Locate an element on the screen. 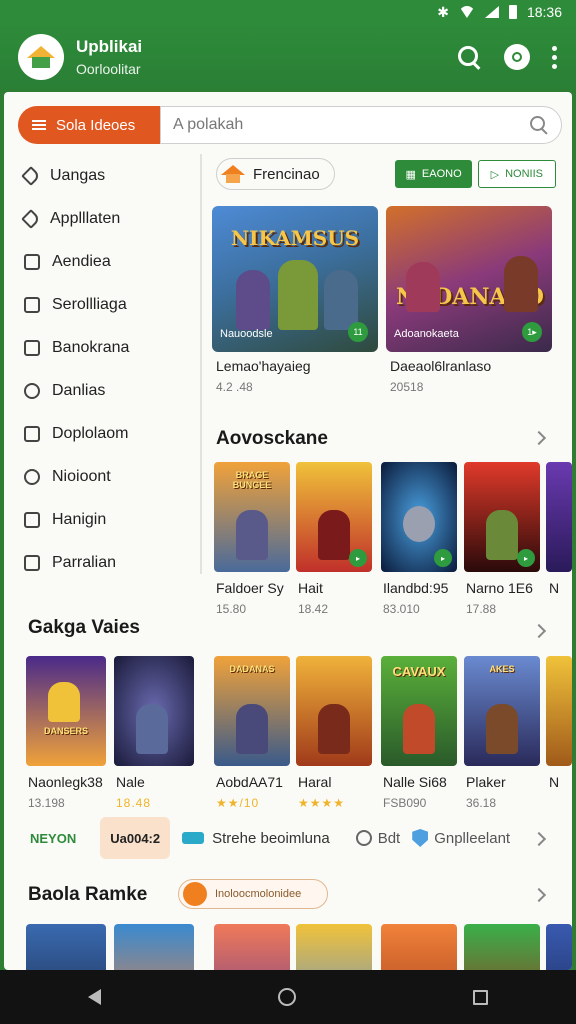 Image resolution: width=576 pixels, height=1024 pixels. sidebar-item-6: Doplolaom is located at coordinates (102, 433).